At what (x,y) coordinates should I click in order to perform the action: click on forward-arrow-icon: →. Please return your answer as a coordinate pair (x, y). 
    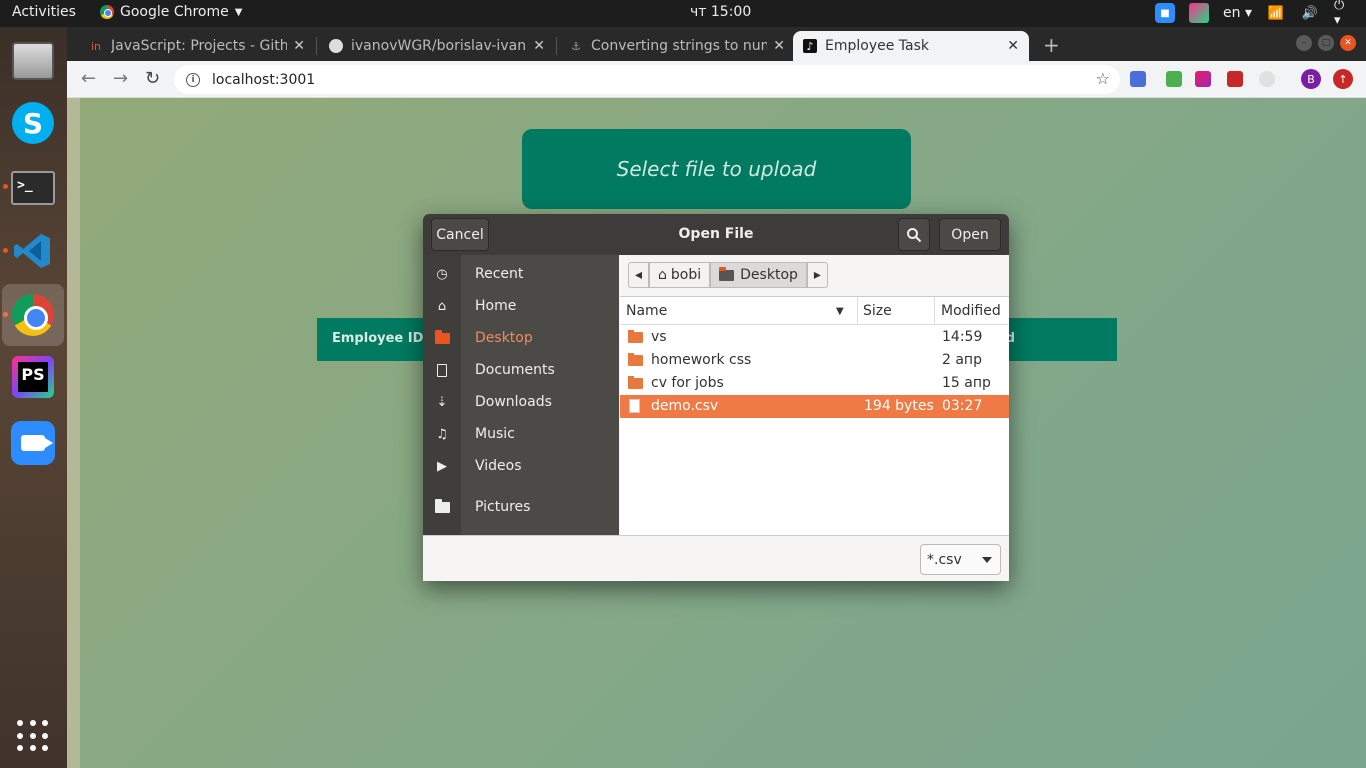
    Looking at the image, I should click on (120, 79).